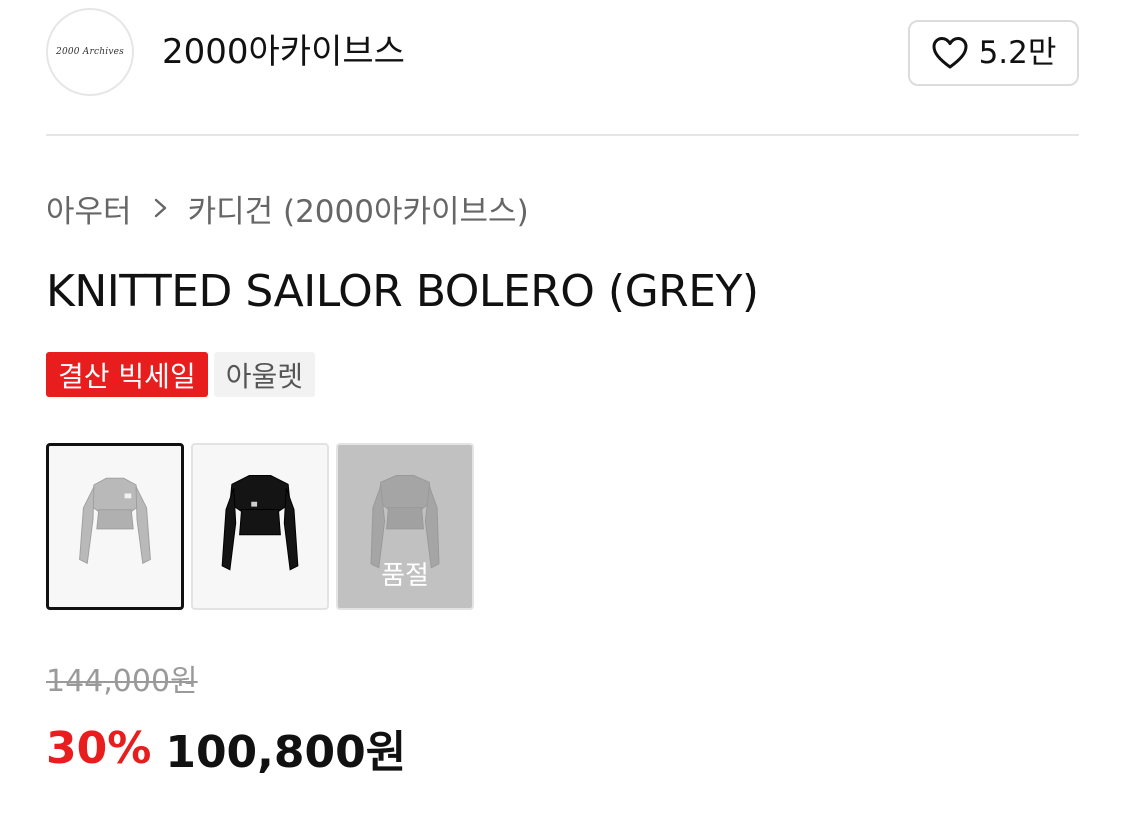  What do you see at coordinates (89, 208) in the screenshot?
I see `breadcrumb-item-outer: 아우터` at bounding box center [89, 208].